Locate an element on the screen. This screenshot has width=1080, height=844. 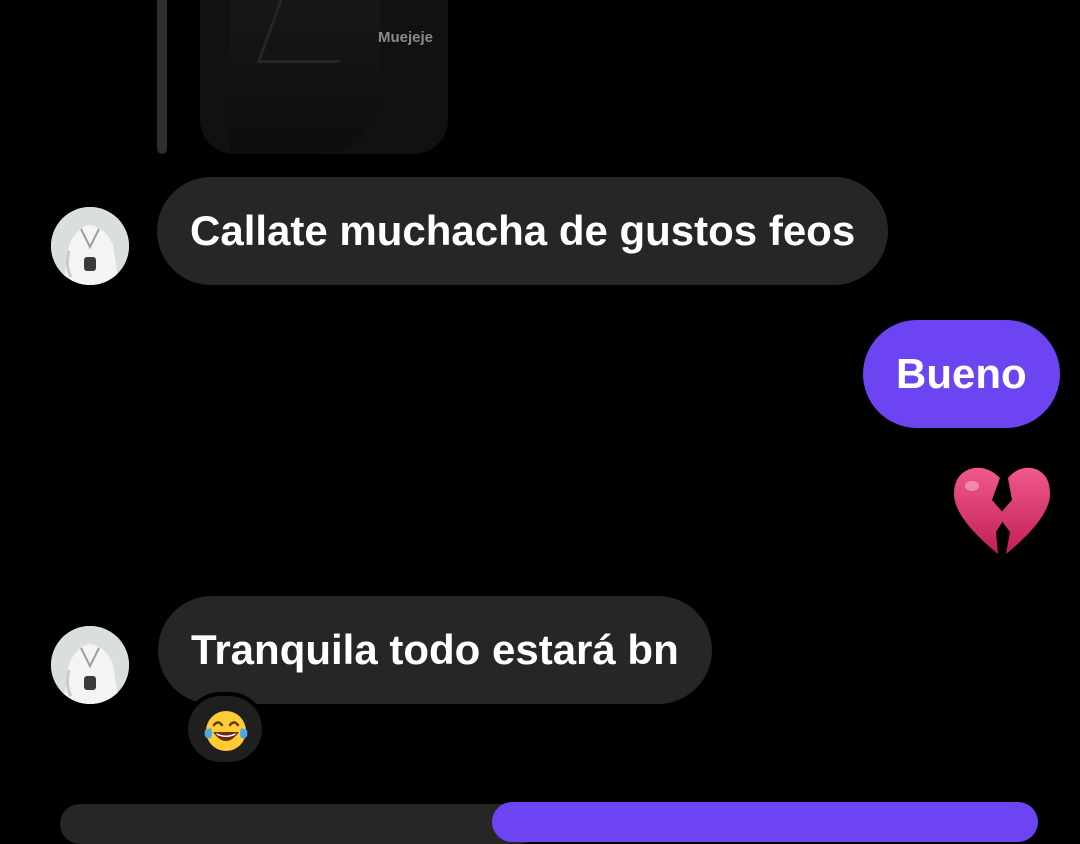
reply-thread-line is located at coordinates (162, 77).